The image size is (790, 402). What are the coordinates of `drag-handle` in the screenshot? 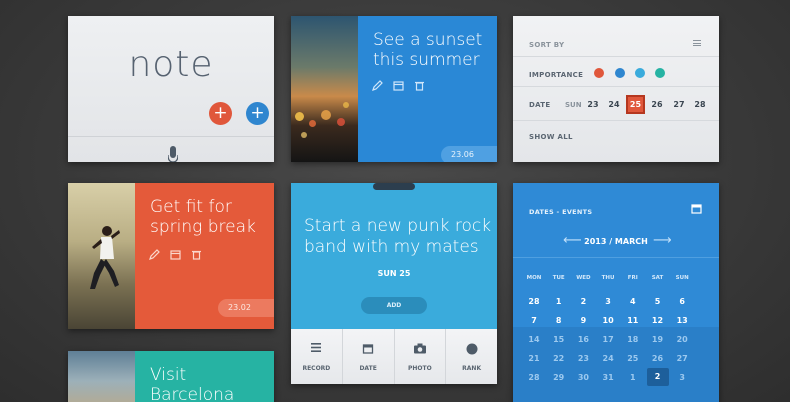 It's located at (394, 186).